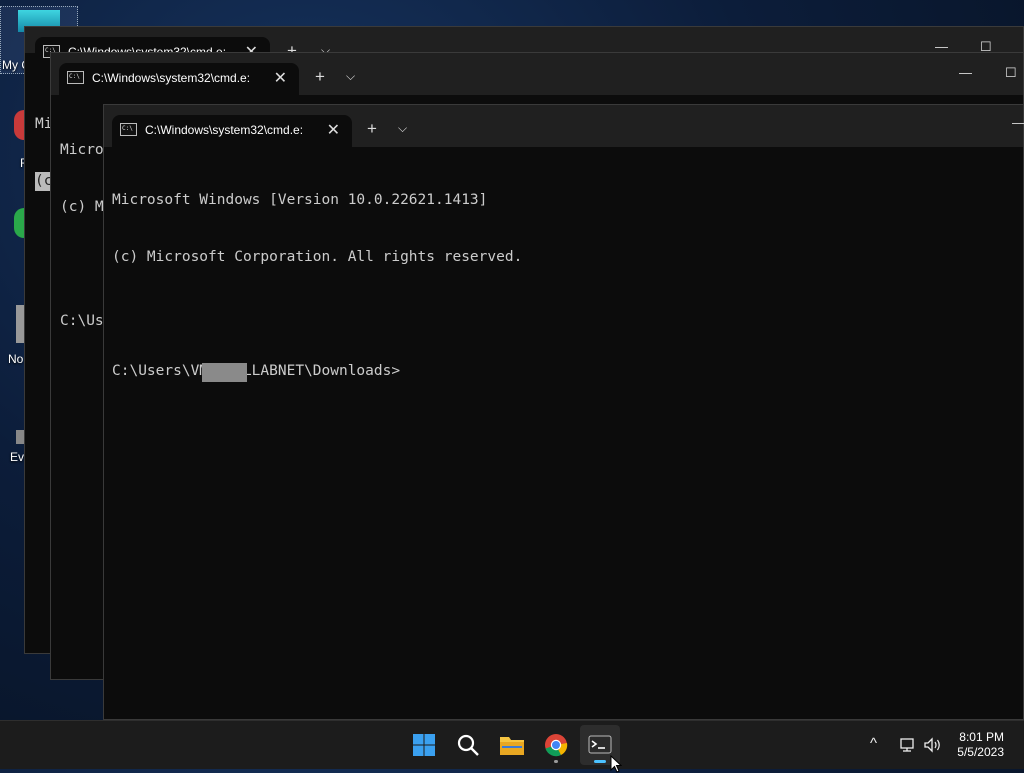 The height and width of the screenshot is (773, 1024). I want to click on maximize-button: ☐, so click(1011, 73).